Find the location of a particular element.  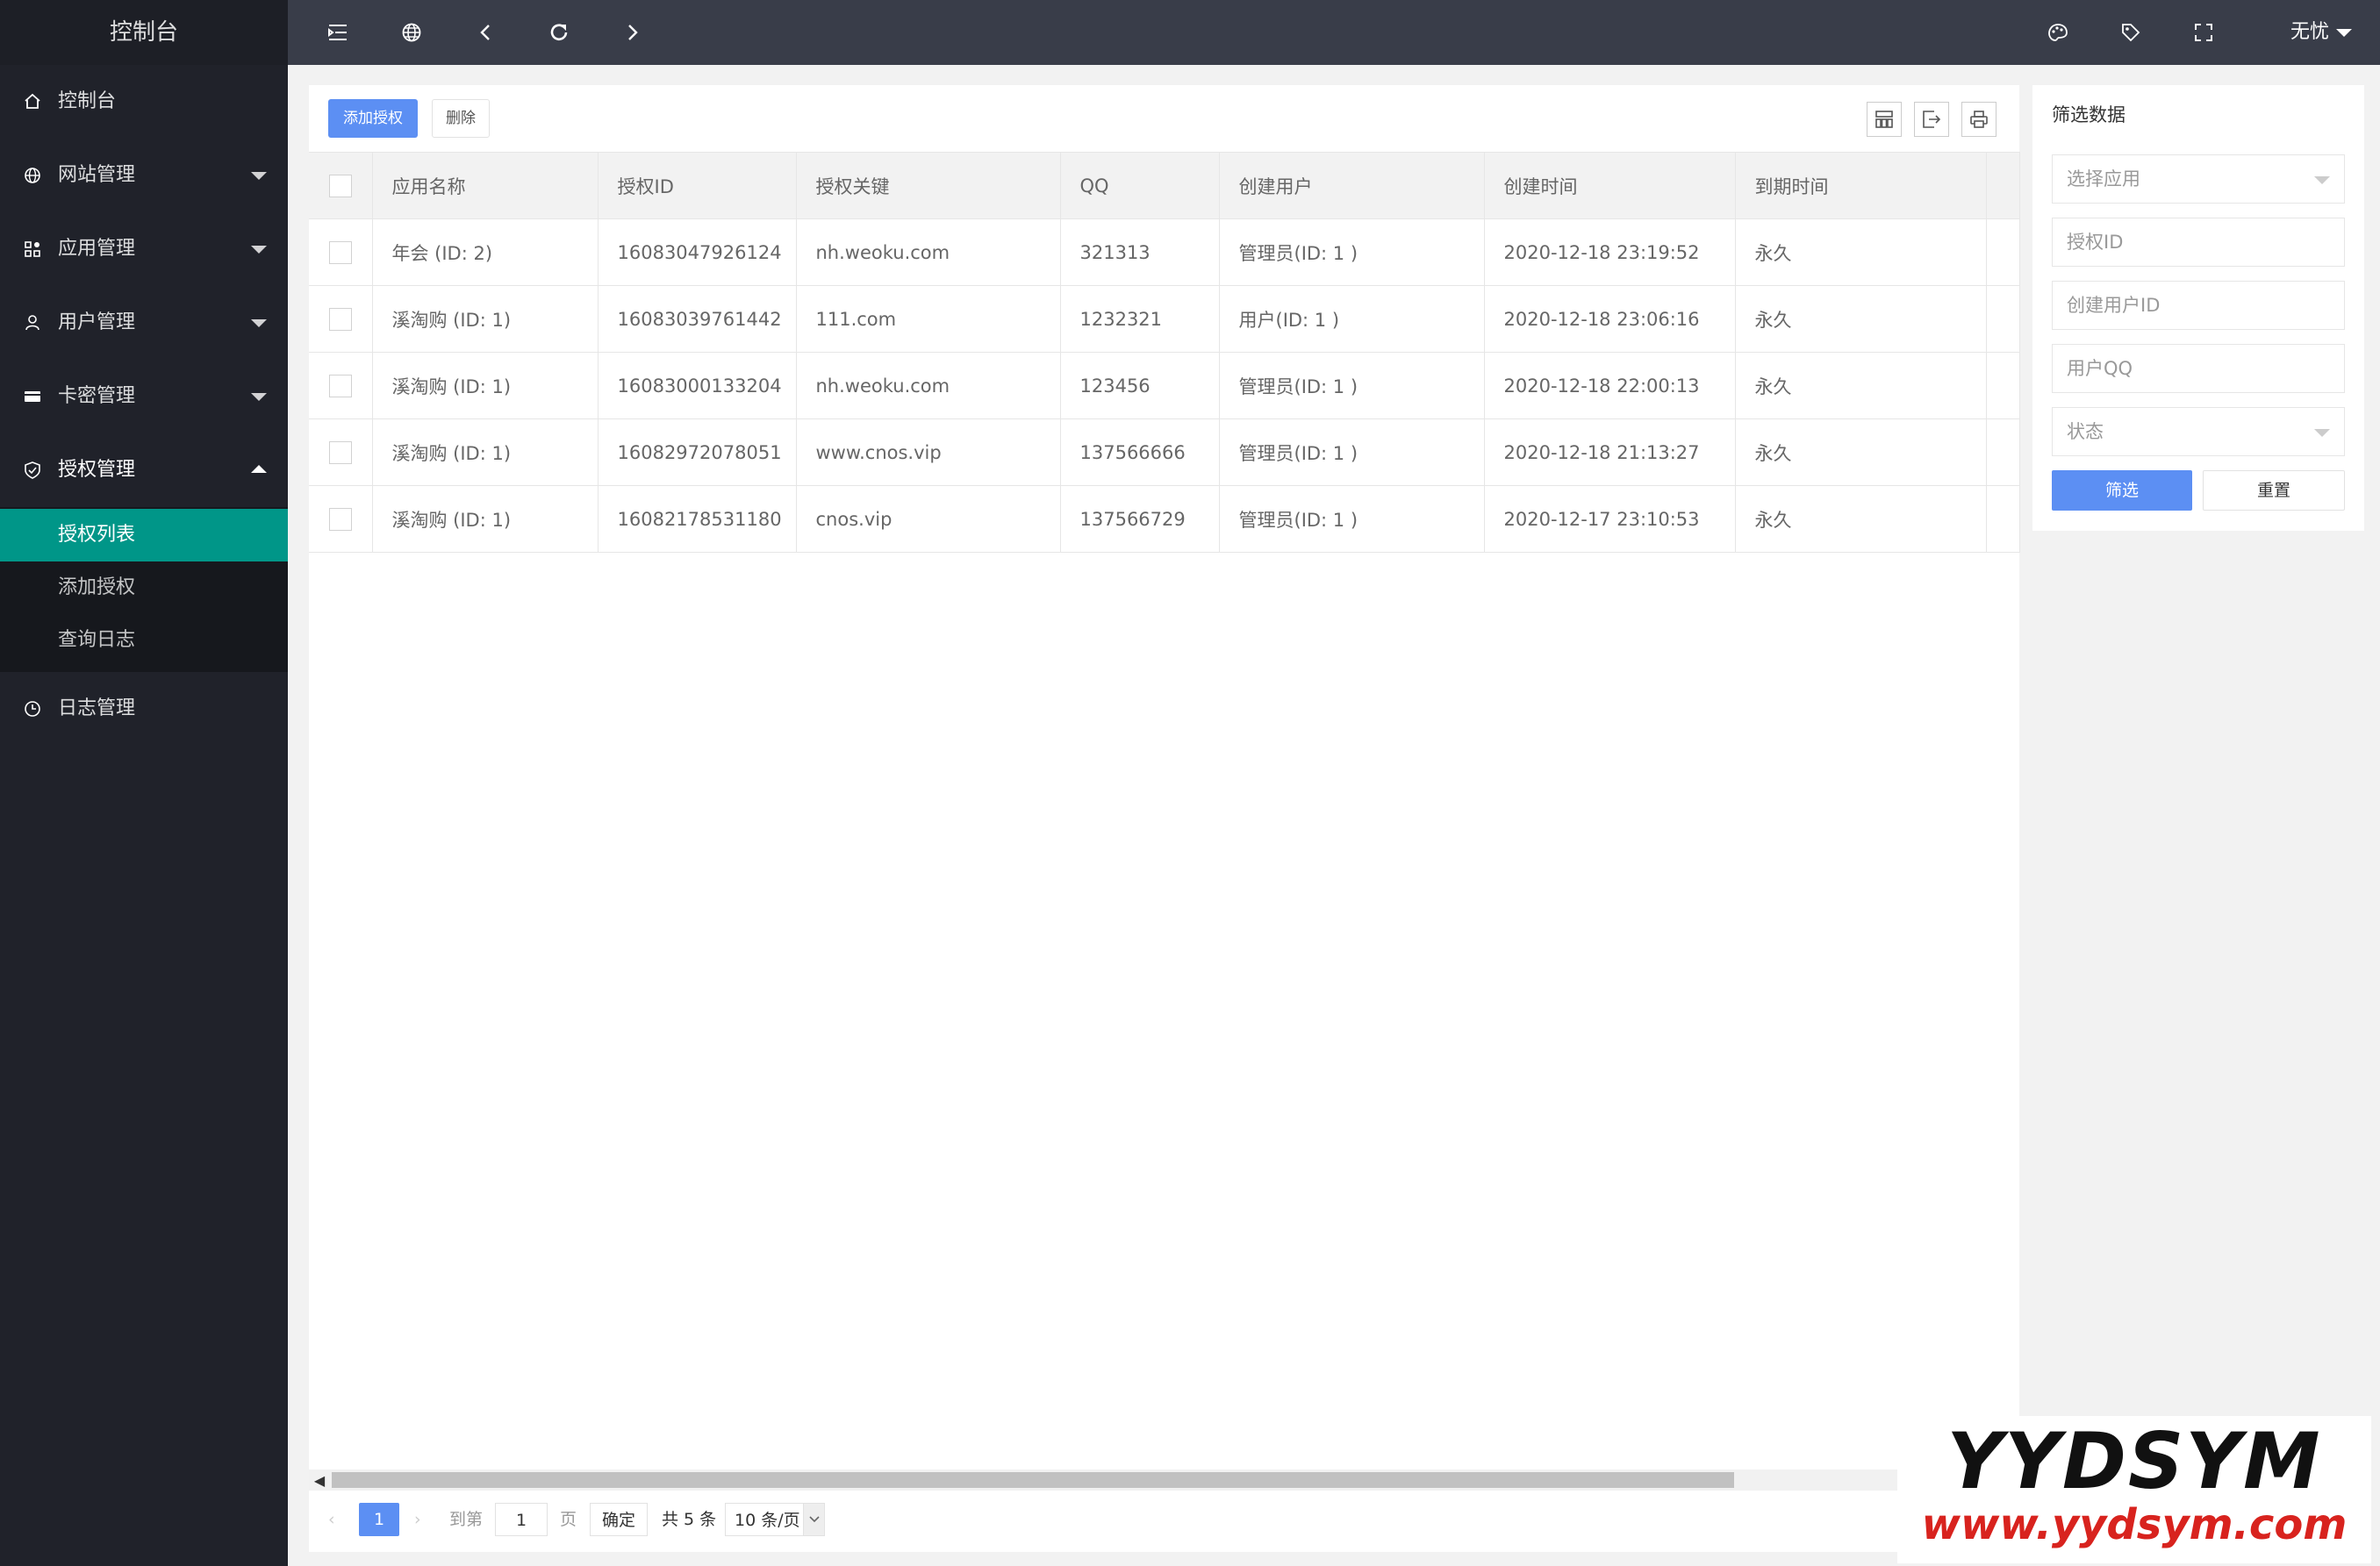

table-cell: 321313 is located at coordinates (1140, 252).